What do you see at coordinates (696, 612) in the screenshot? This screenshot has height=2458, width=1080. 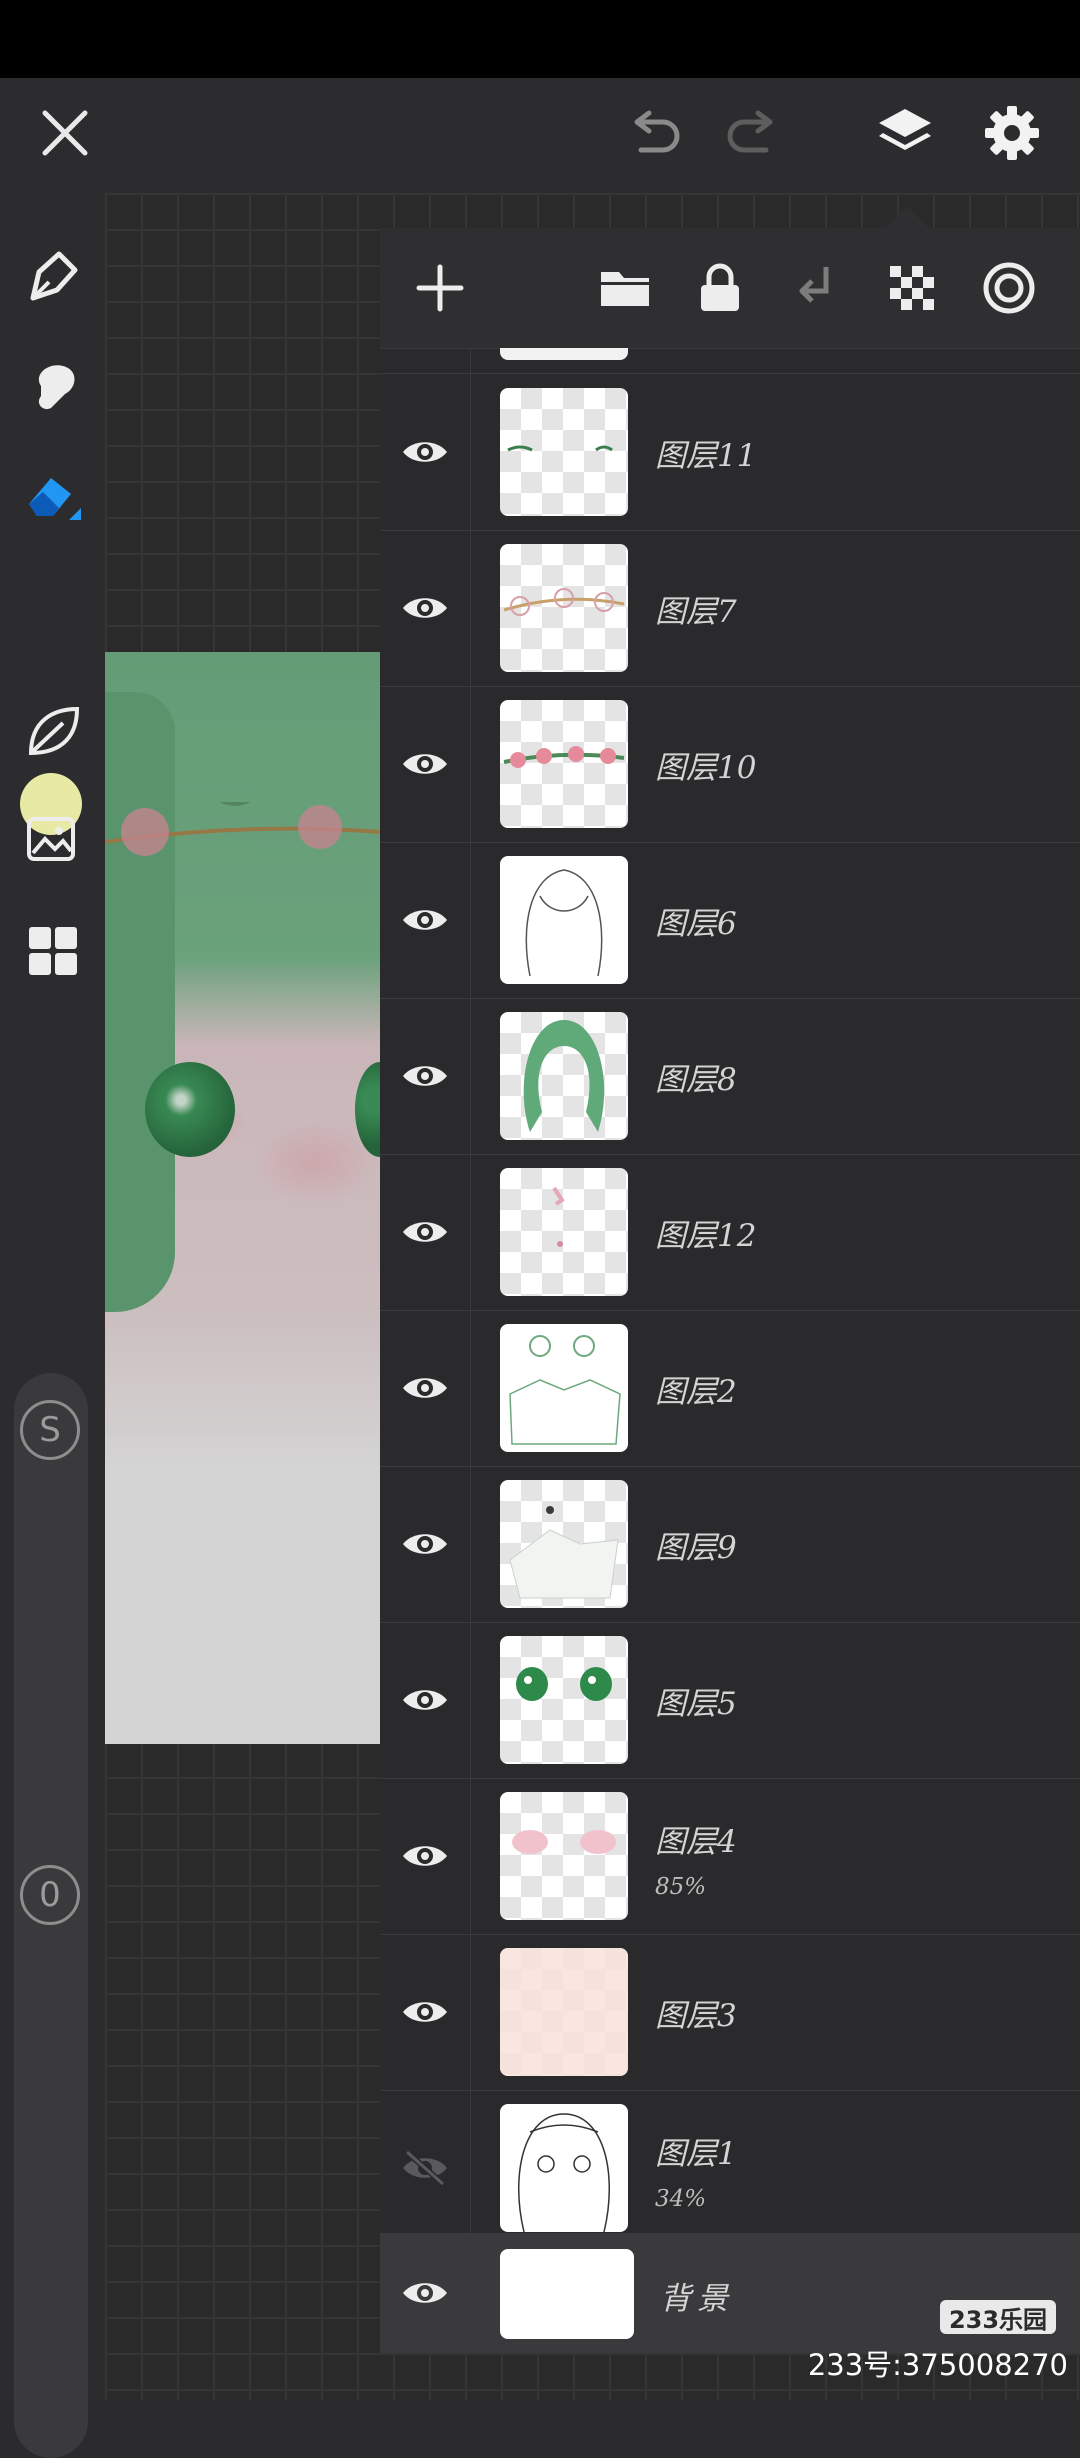 I see `layer-name: 图层7` at bounding box center [696, 612].